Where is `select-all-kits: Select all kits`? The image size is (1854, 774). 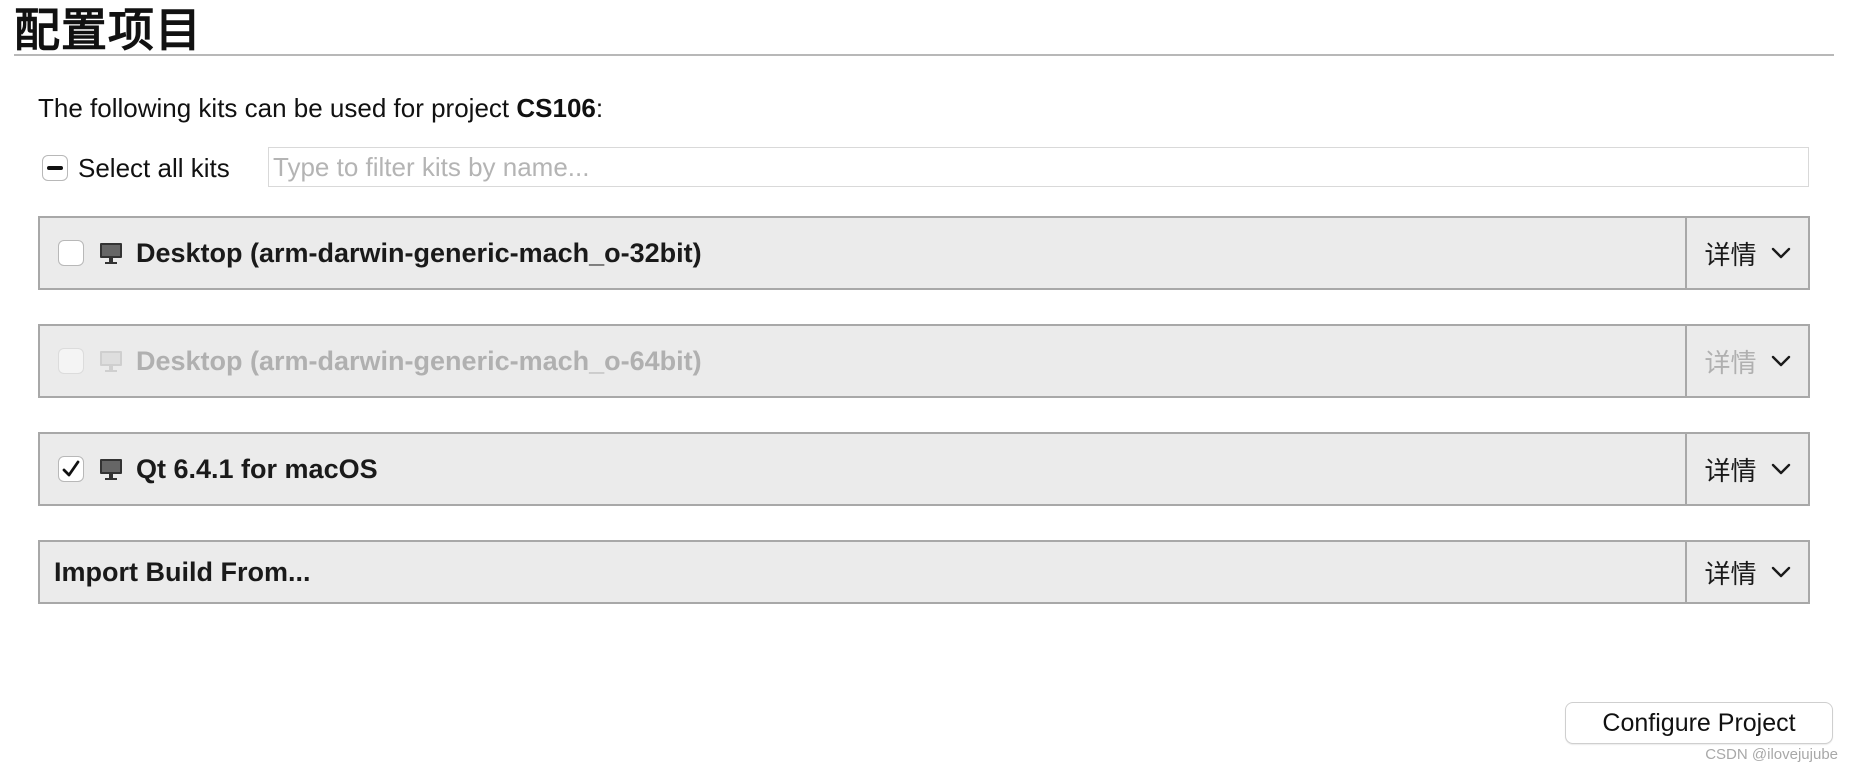
select-all-kits: Select all kits is located at coordinates (136, 168).